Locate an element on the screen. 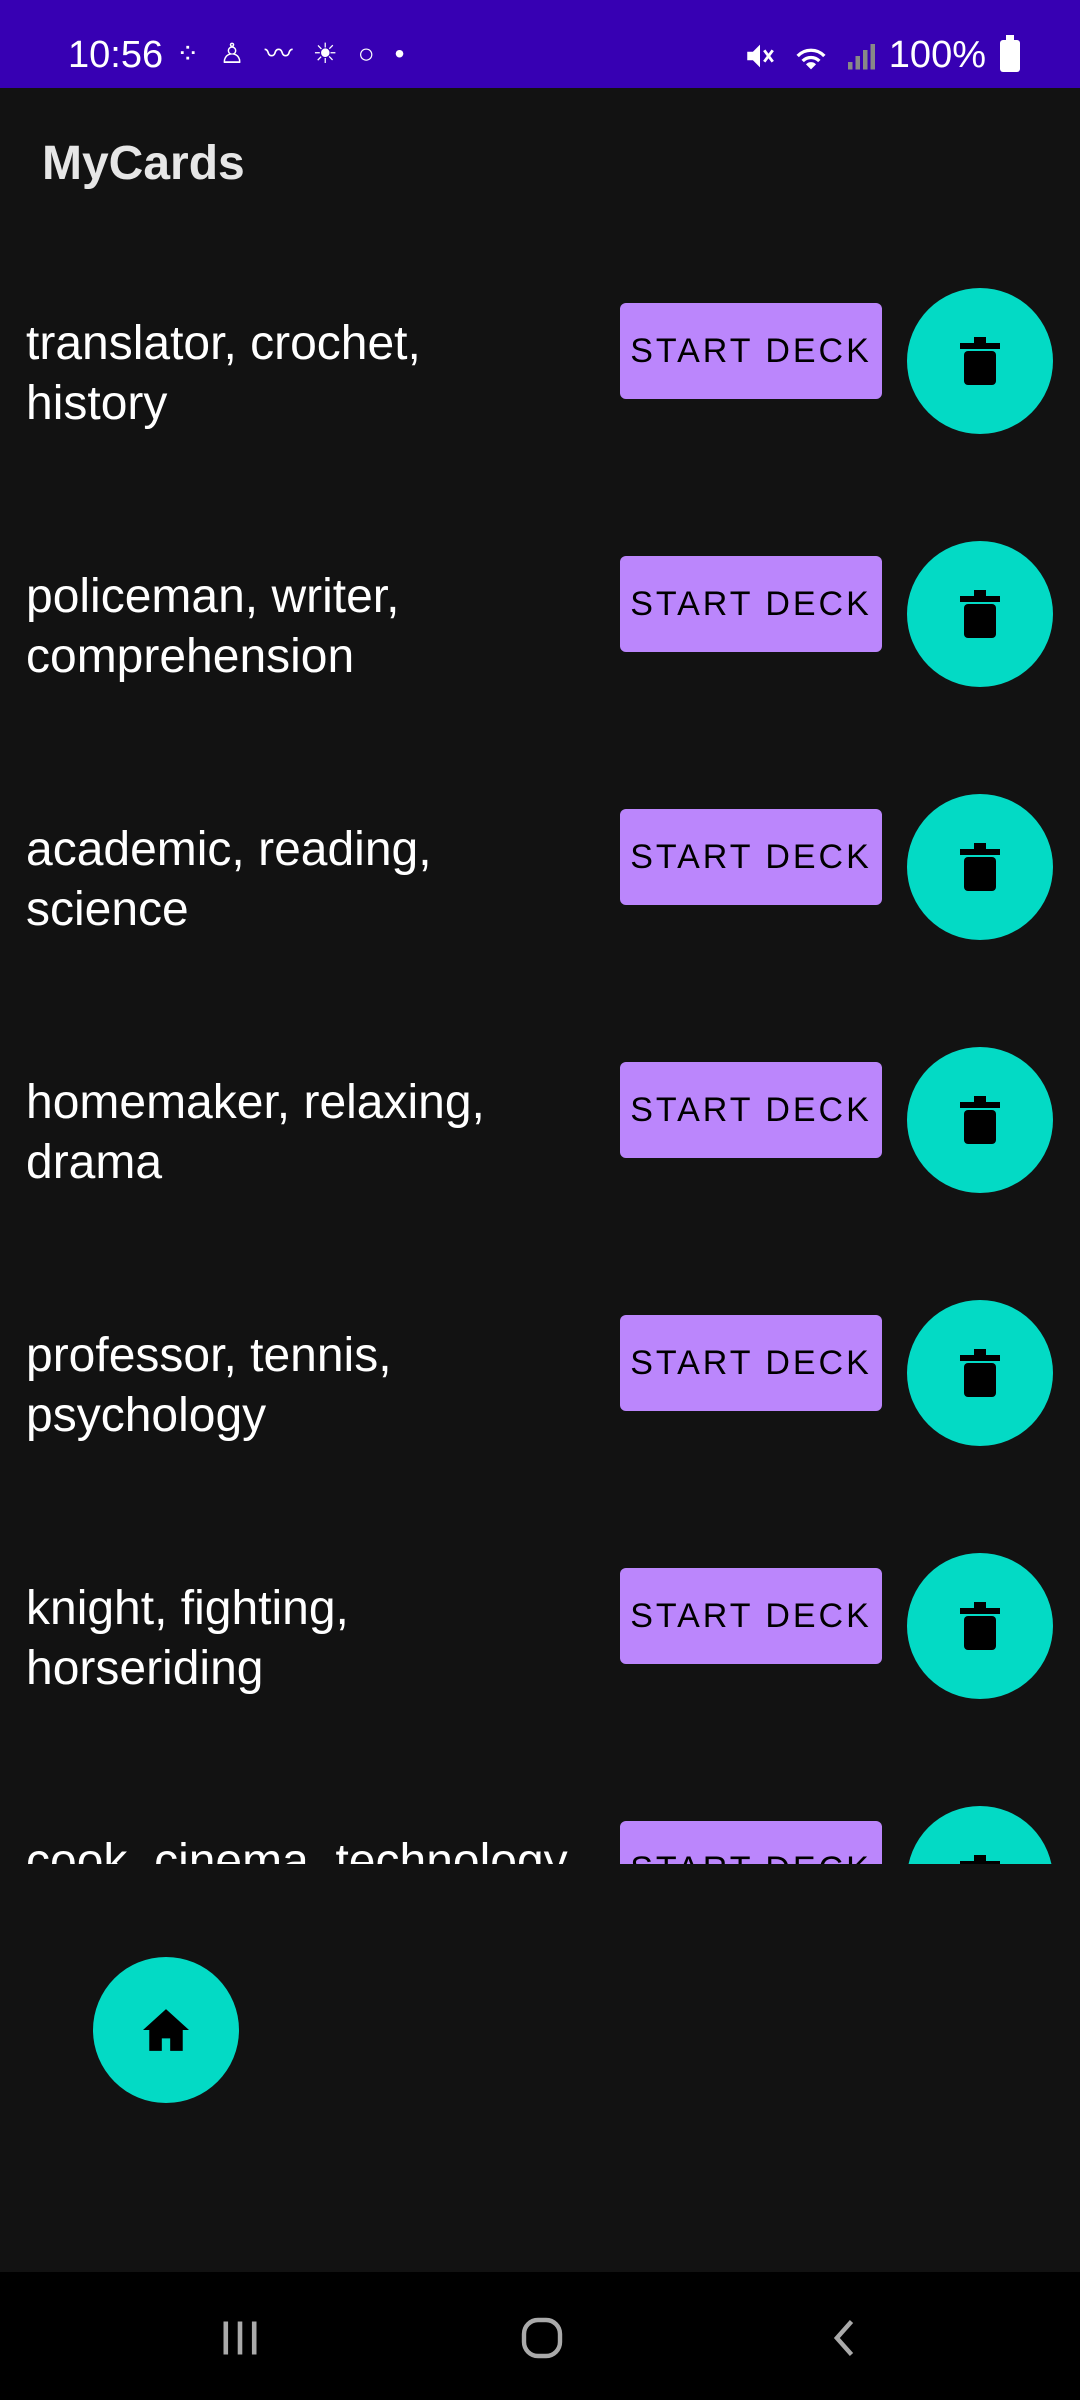 Image resolution: width=1080 pixels, height=2400 pixels. deck-title-line: homemaker, relaxing, is located at coordinates (255, 1102).